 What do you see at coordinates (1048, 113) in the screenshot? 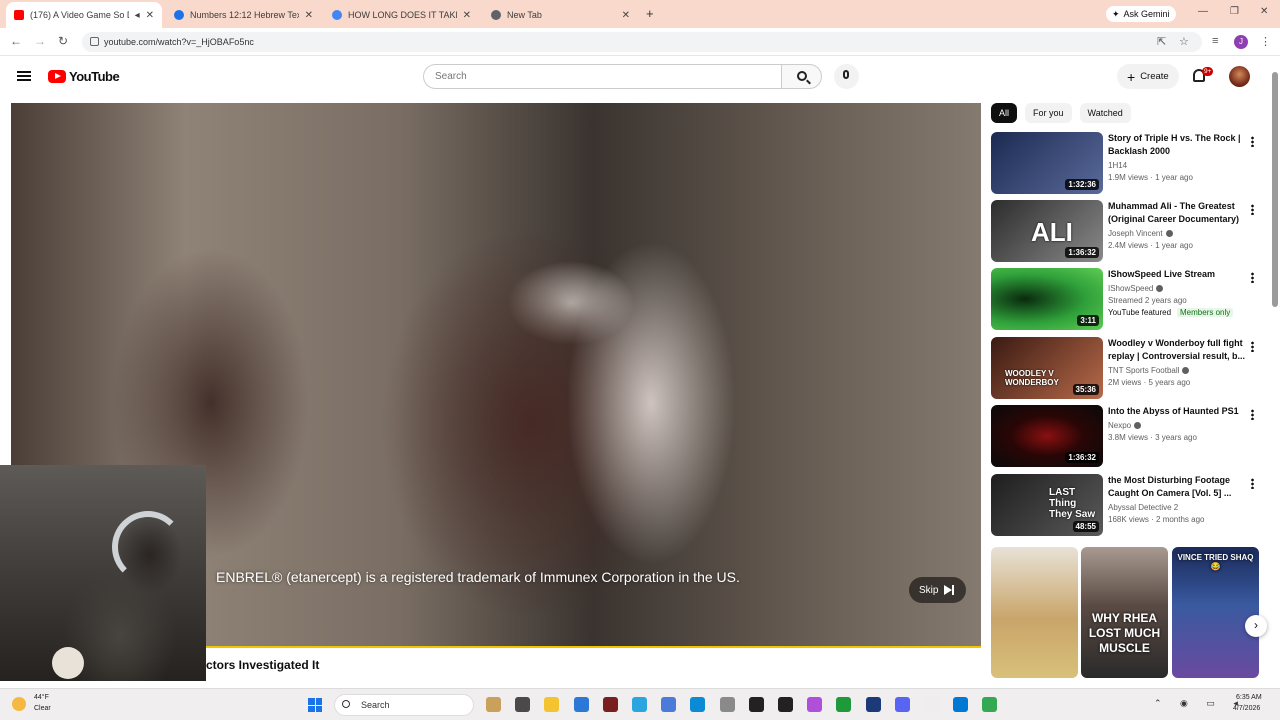
I see `chip-for-you: For you` at bounding box center [1048, 113].